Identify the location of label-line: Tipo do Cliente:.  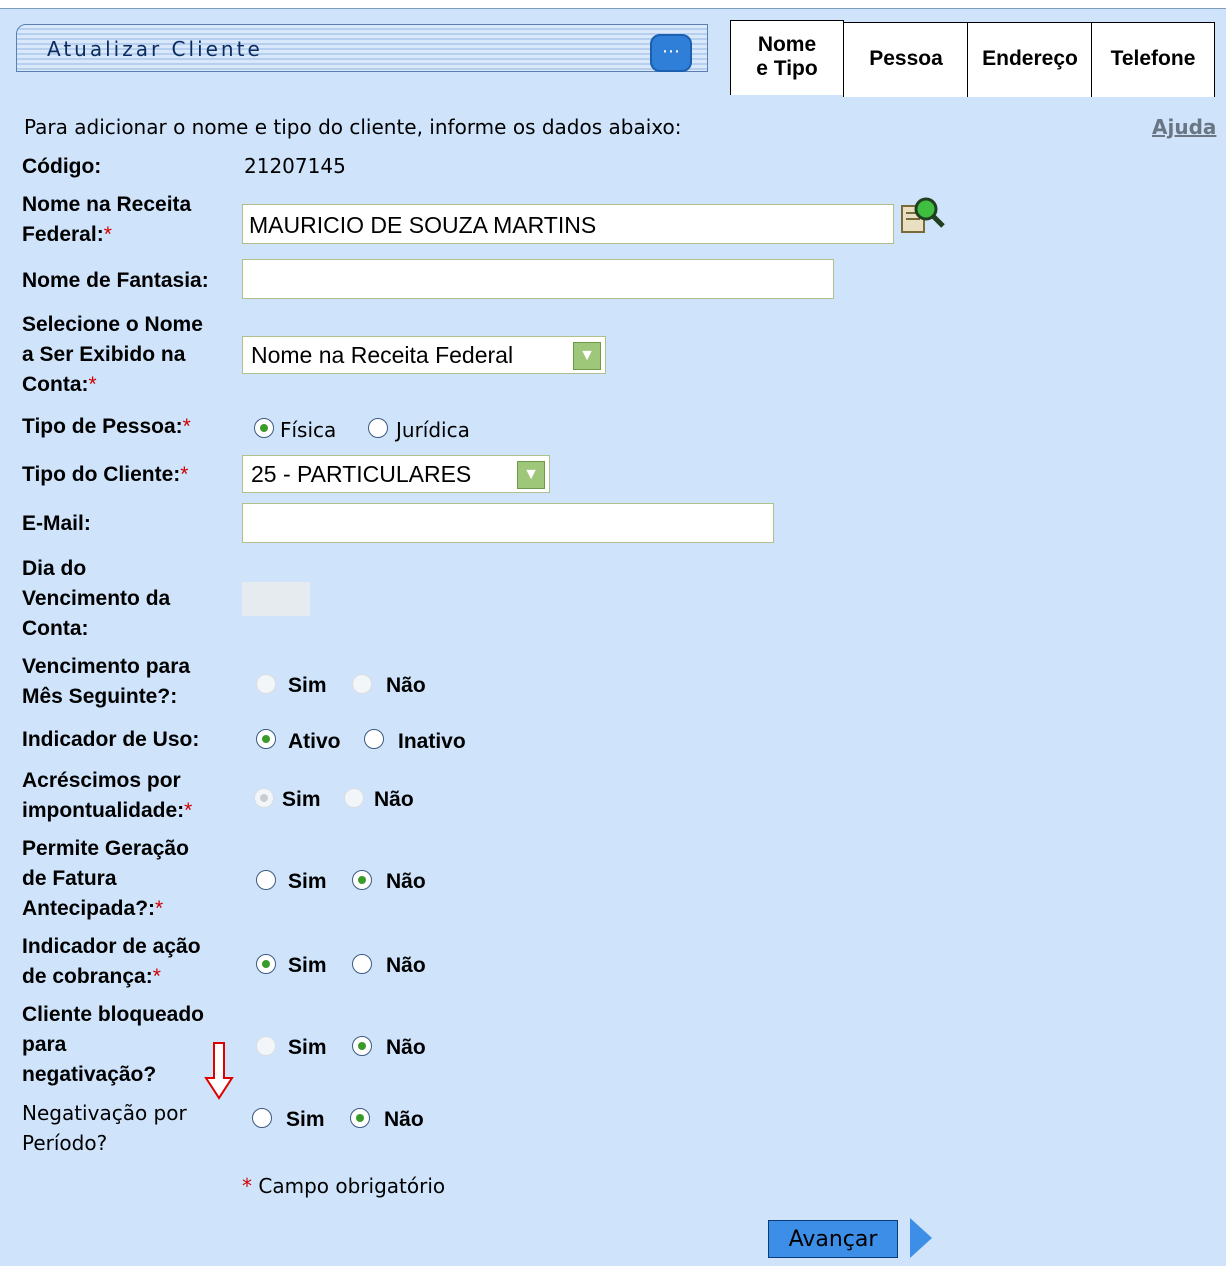
(101, 474).